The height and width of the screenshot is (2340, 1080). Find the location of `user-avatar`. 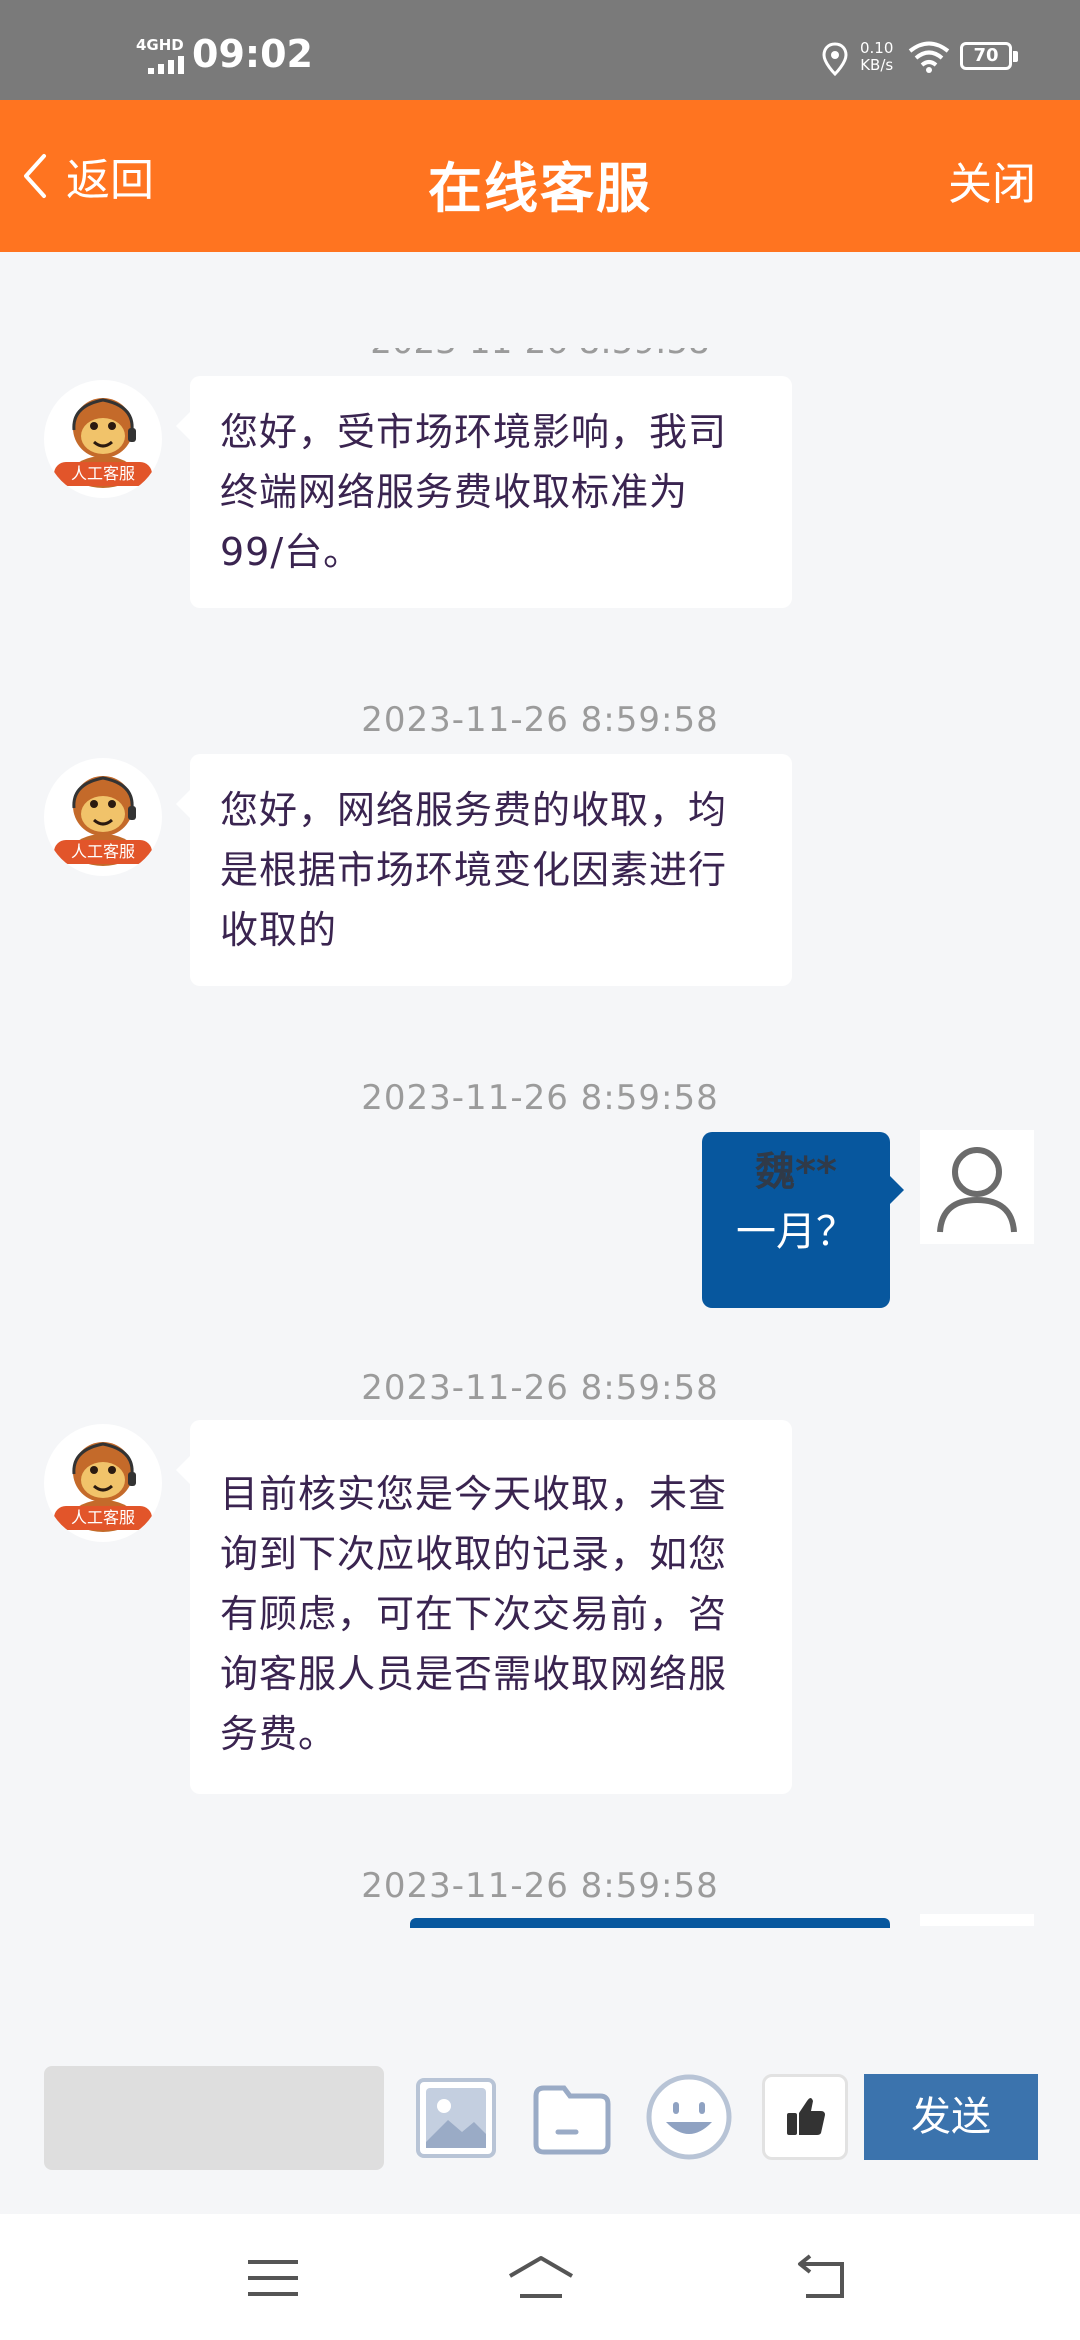

user-avatar is located at coordinates (977, 1187).